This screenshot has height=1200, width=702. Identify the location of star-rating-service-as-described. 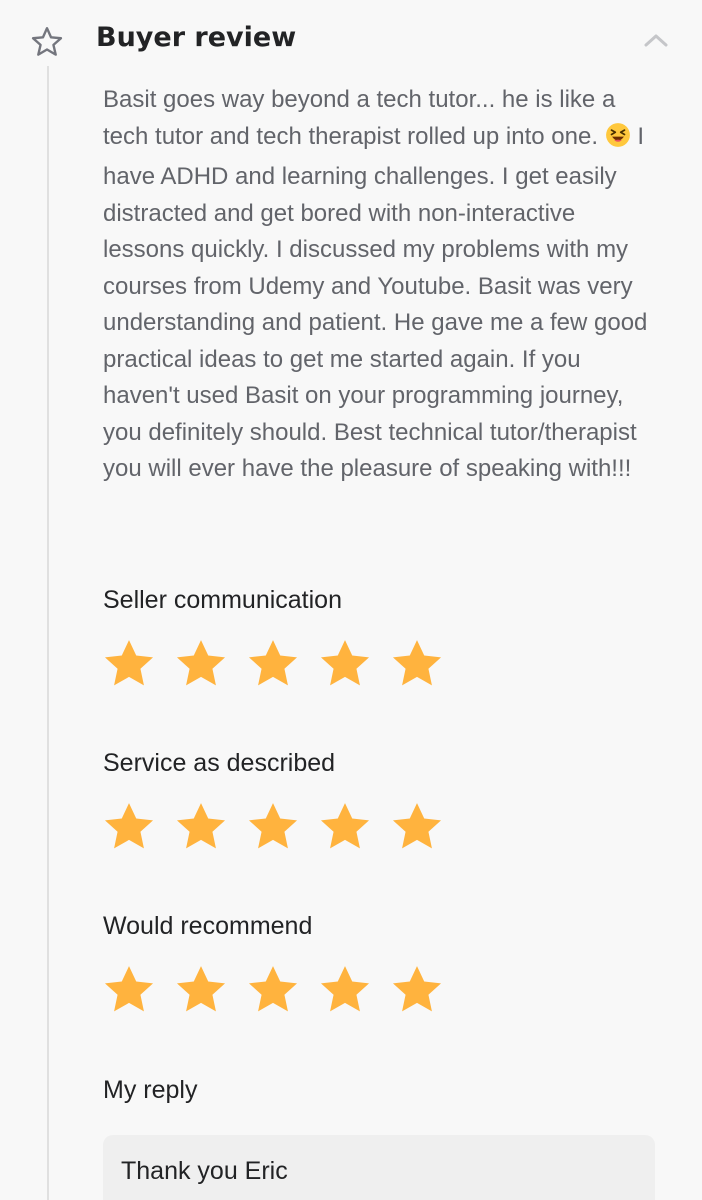
(273, 825).